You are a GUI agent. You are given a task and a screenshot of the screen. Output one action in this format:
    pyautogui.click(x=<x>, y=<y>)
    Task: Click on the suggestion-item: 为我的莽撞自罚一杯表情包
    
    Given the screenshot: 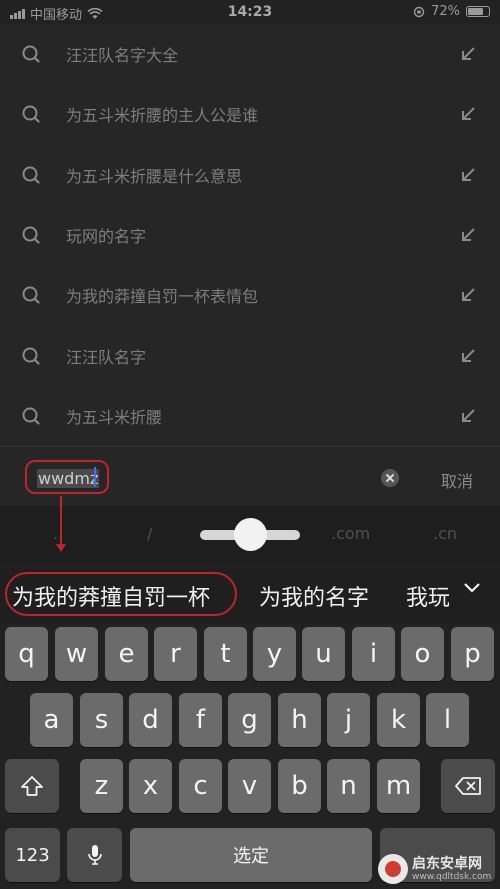 What is the action you would take?
    pyautogui.click(x=250, y=295)
    